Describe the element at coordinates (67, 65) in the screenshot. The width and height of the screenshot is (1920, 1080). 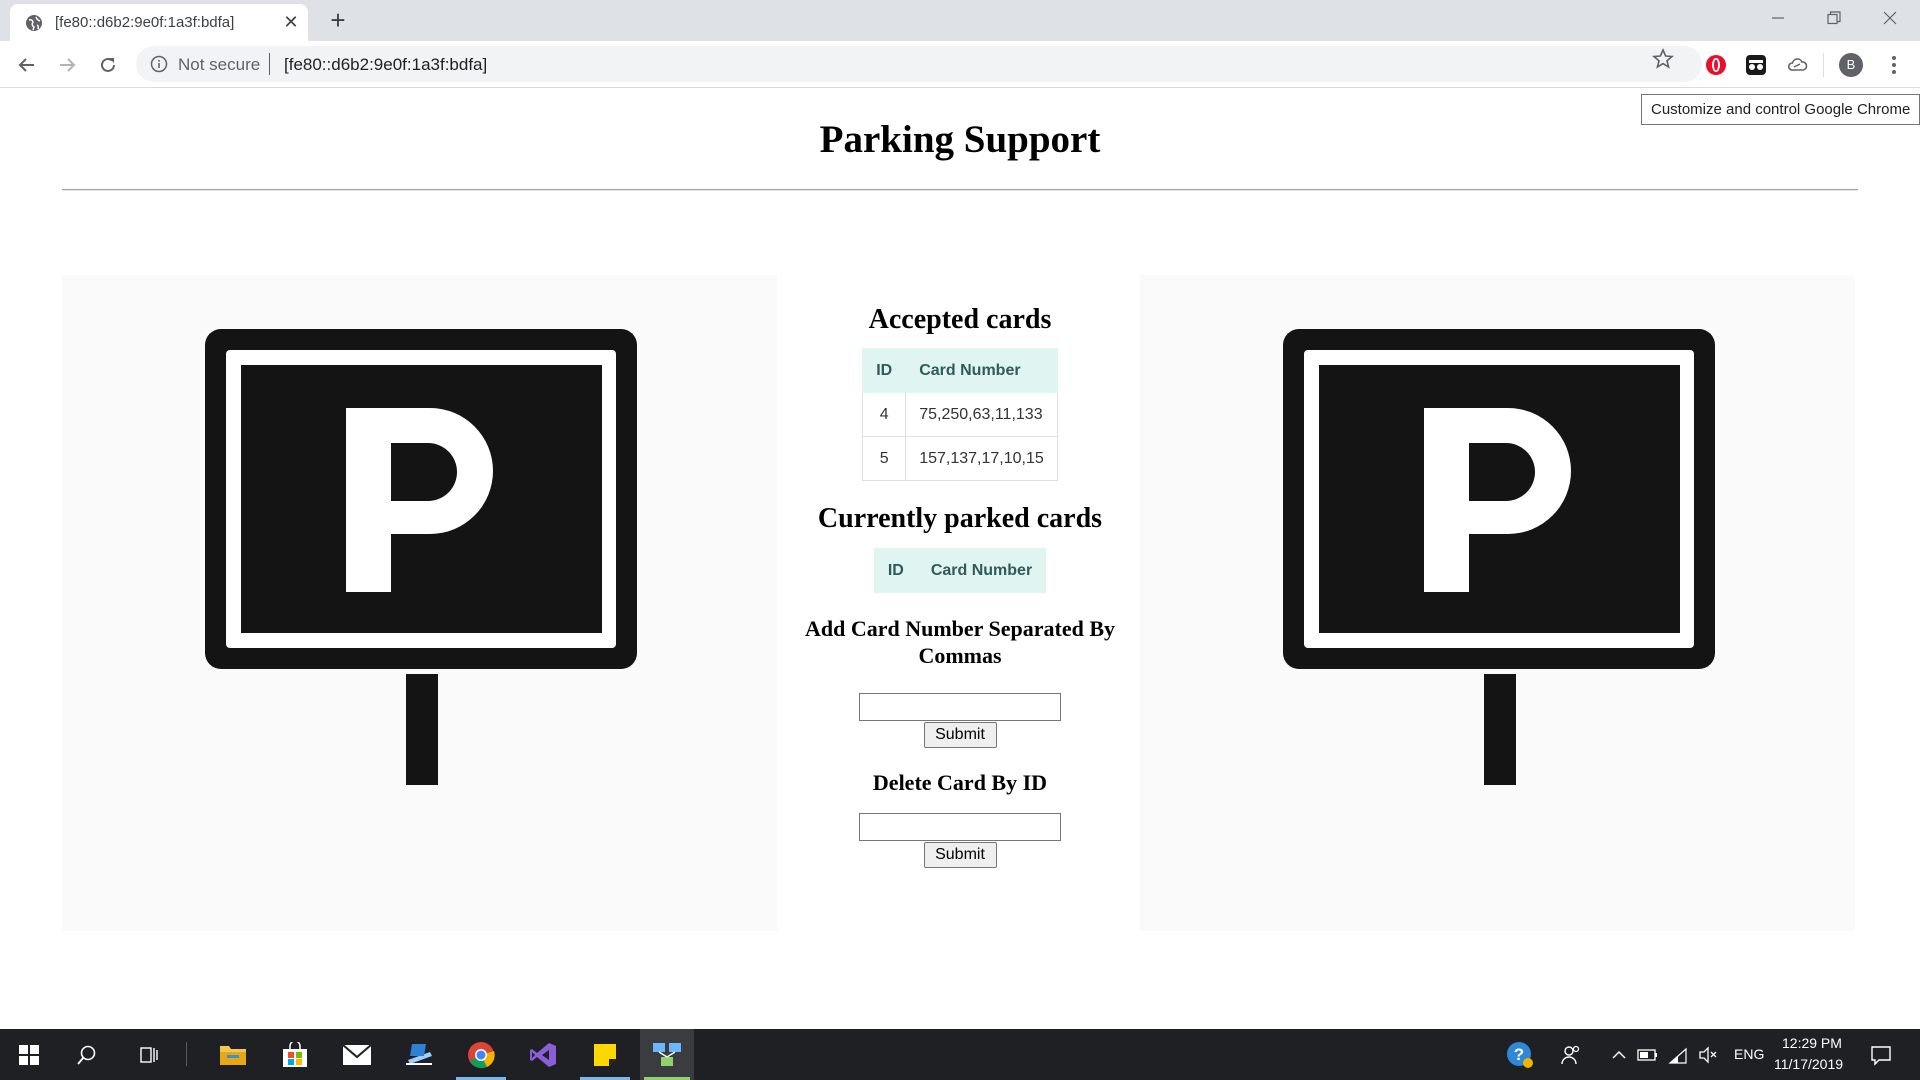
I see `forward-arrow-icon` at that location.